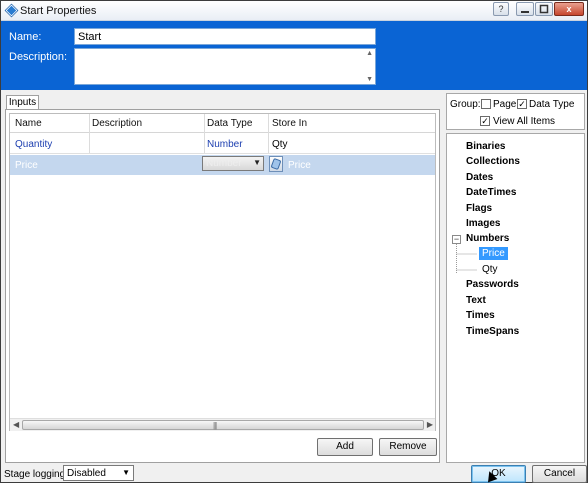  I want to click on add-button: Add, so click(345, 447).